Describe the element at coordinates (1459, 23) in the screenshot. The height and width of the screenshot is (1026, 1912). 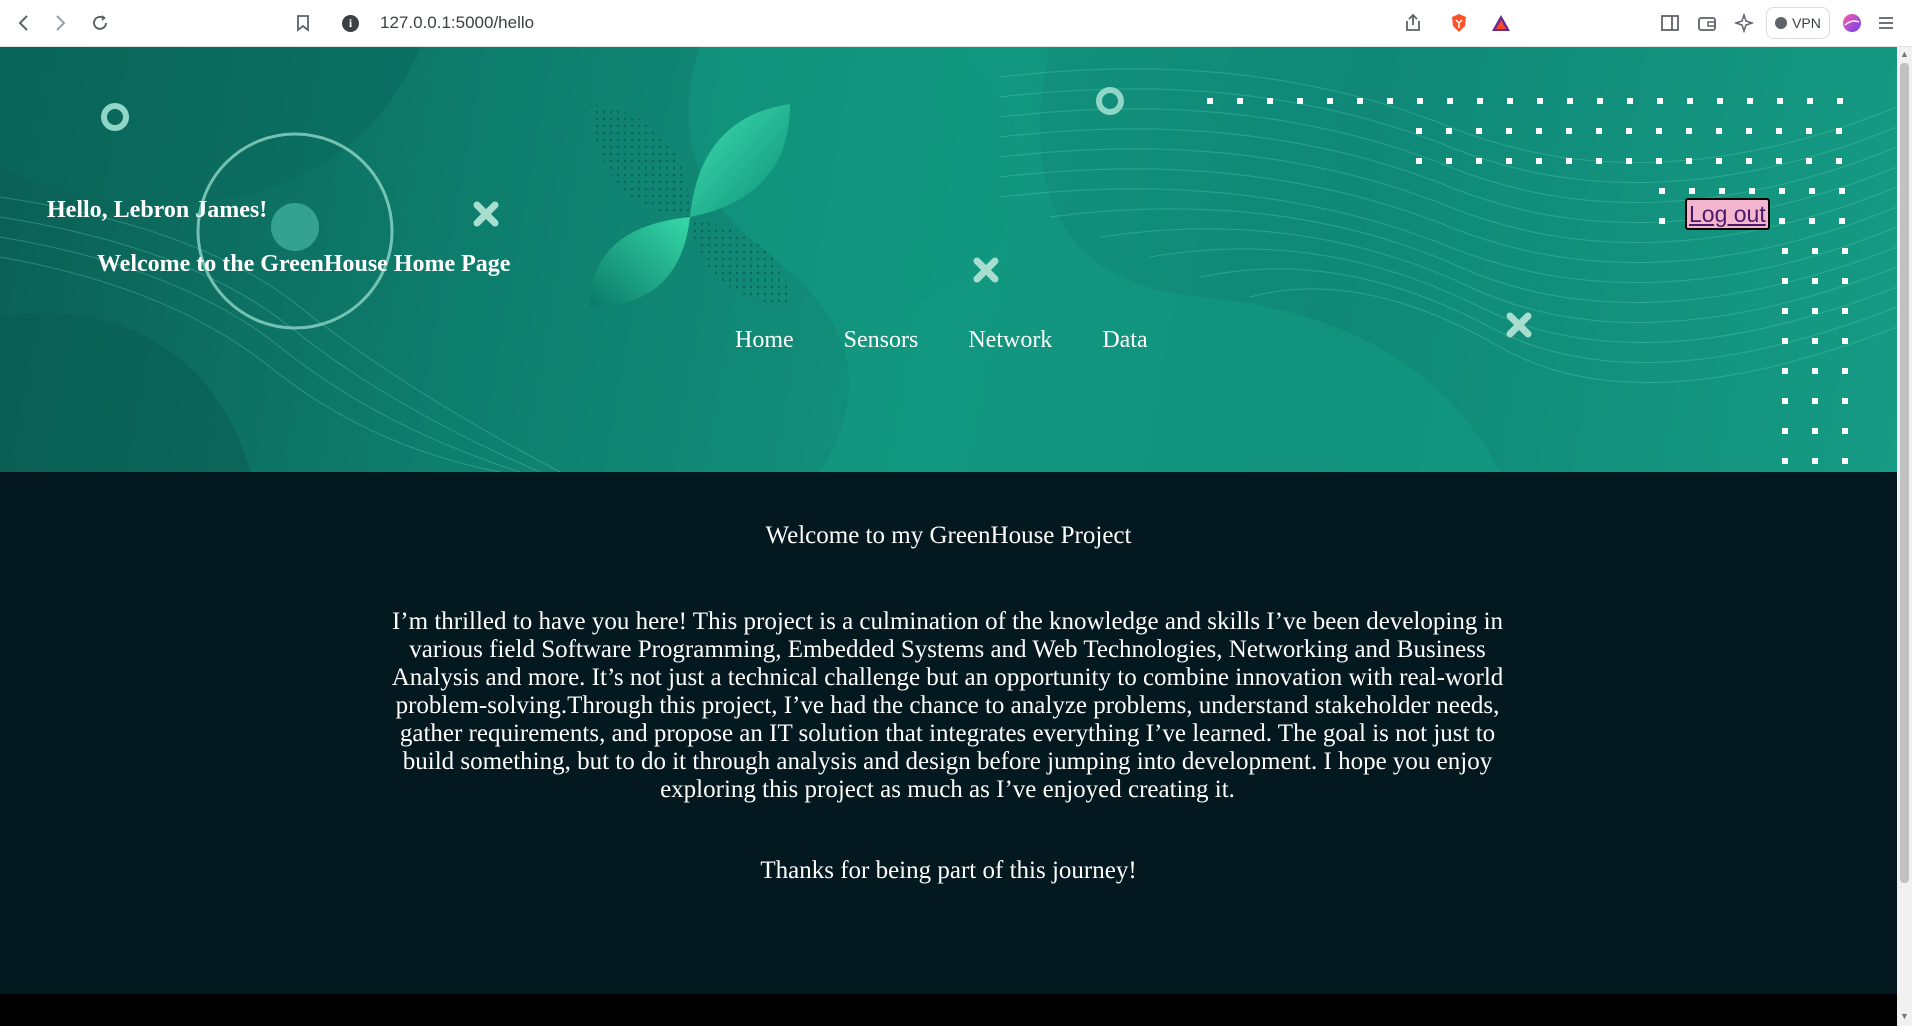
I see `brave-shield-icon` at that location.